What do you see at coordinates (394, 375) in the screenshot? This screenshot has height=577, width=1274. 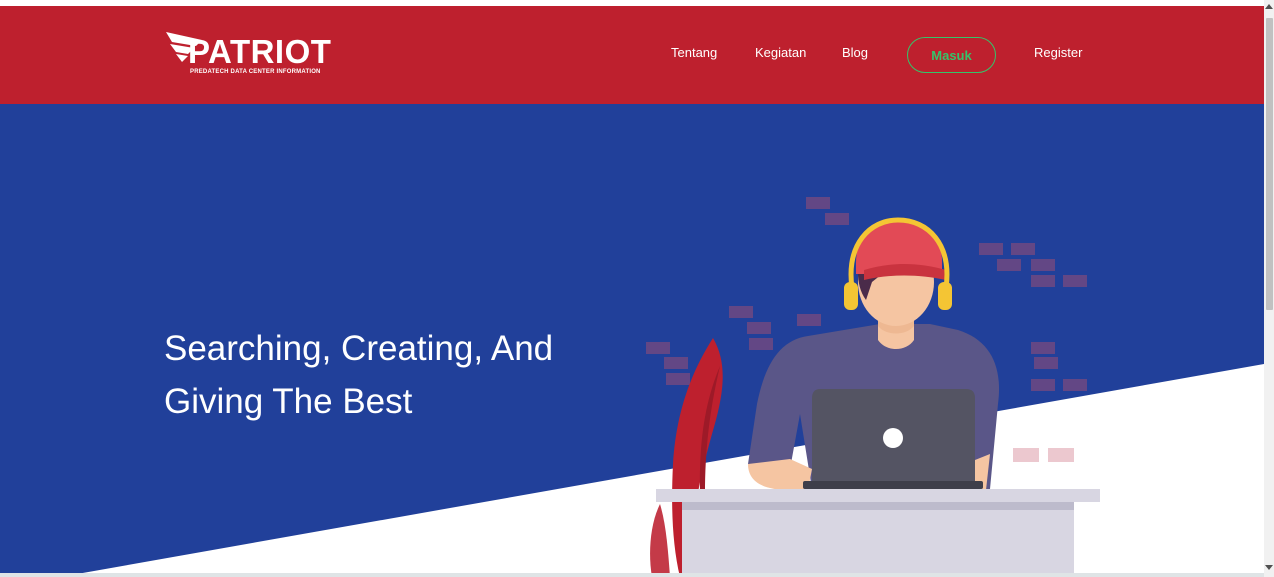 I see `hero-title: Searching, Creating, And Giving The Best` at bounding box center [394, 375].